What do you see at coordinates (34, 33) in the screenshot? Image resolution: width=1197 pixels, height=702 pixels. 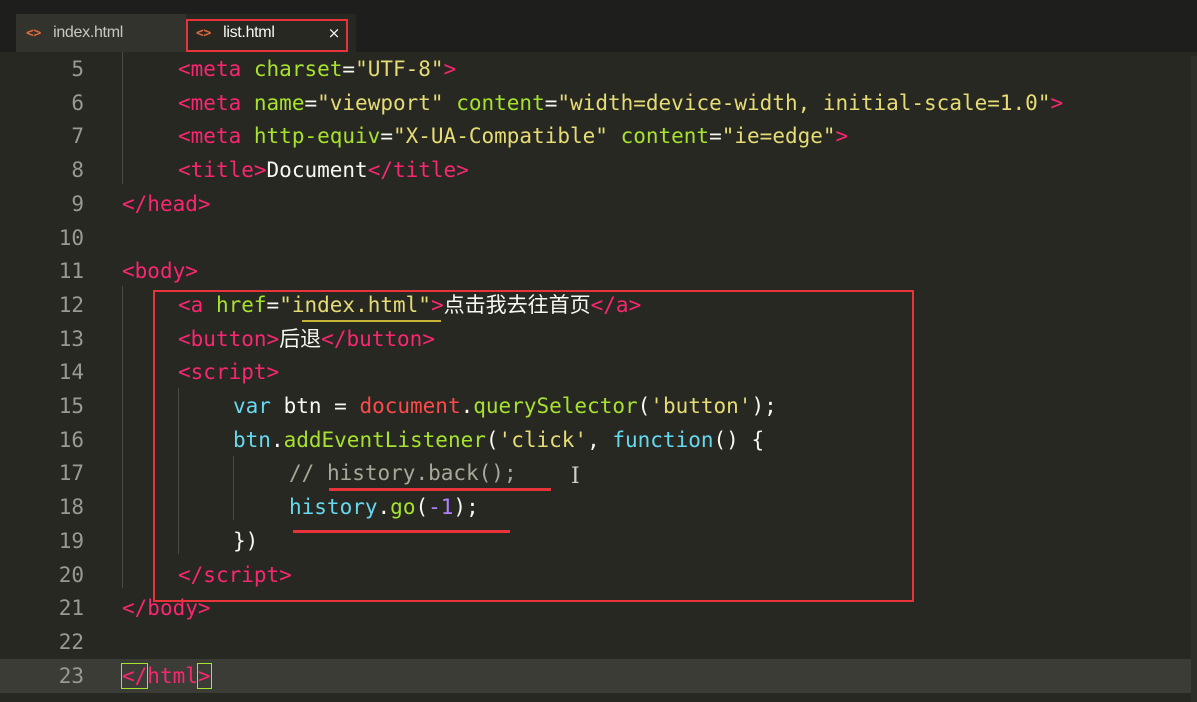 I see `code-icon: <>` at bounding box center [34, 33].